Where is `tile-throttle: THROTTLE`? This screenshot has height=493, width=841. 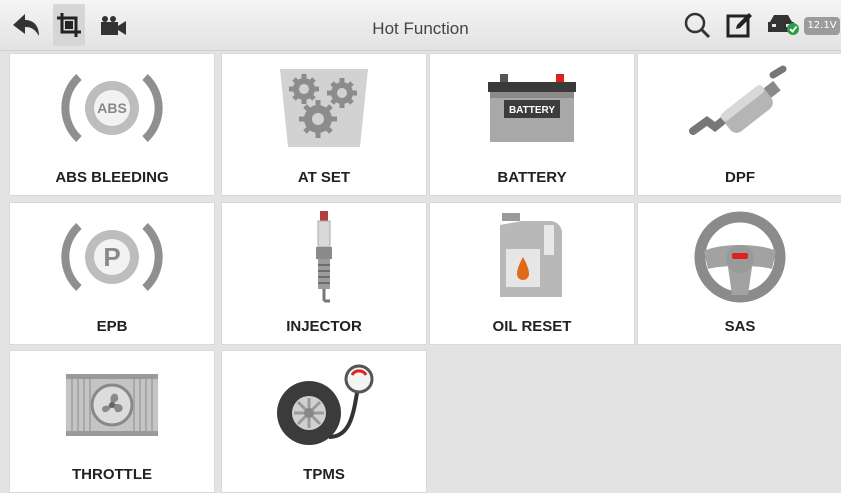 tile-throttle: THROTTLE is located at coordinates (112, 421).